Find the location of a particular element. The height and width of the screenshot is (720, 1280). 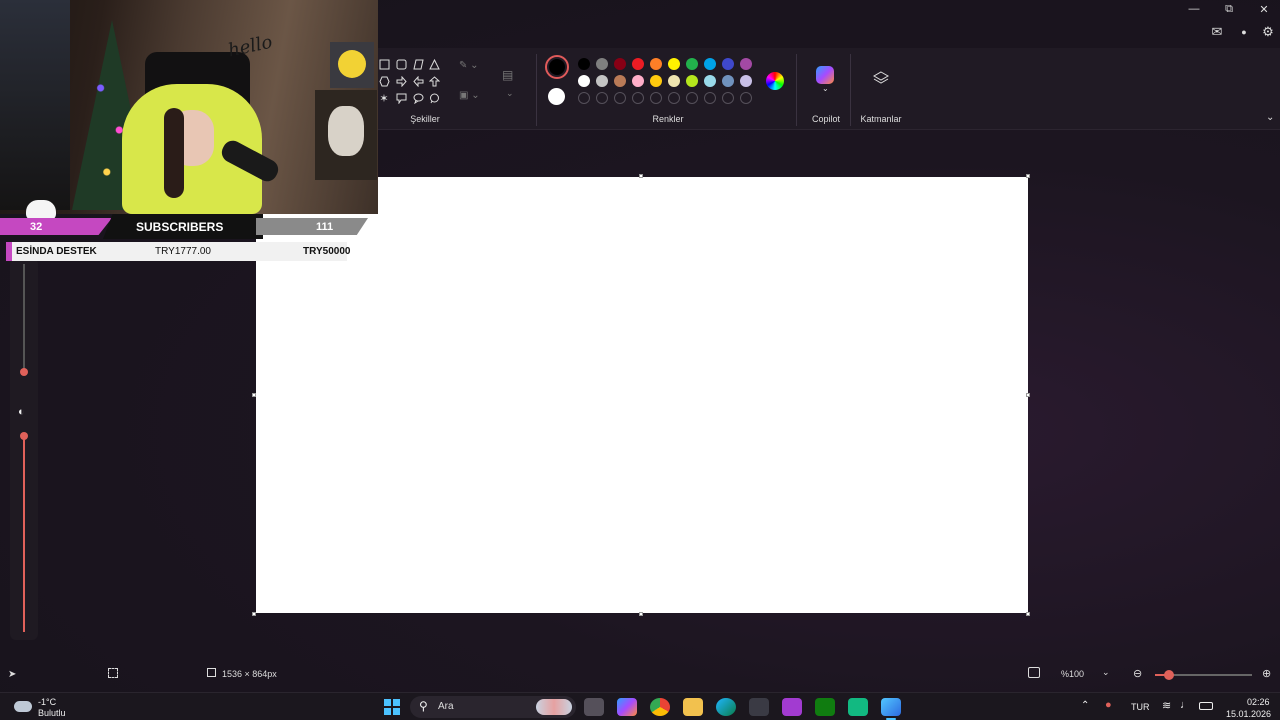

taskbar-search: ⚲ Ara is located at coordinates (493, 707).